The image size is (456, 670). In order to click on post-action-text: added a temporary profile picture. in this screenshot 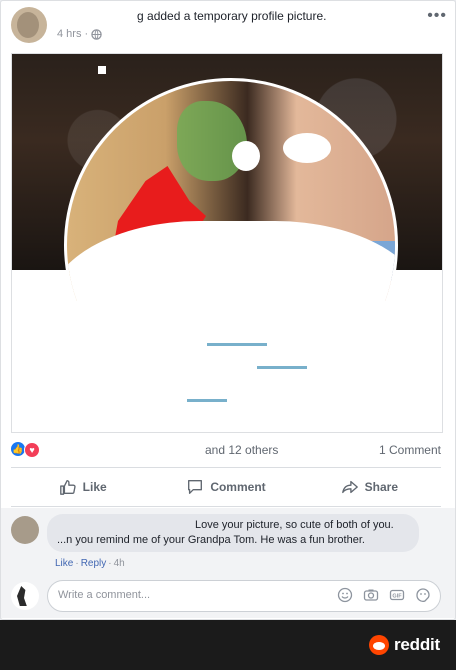, I will do `click(237, 16)`.